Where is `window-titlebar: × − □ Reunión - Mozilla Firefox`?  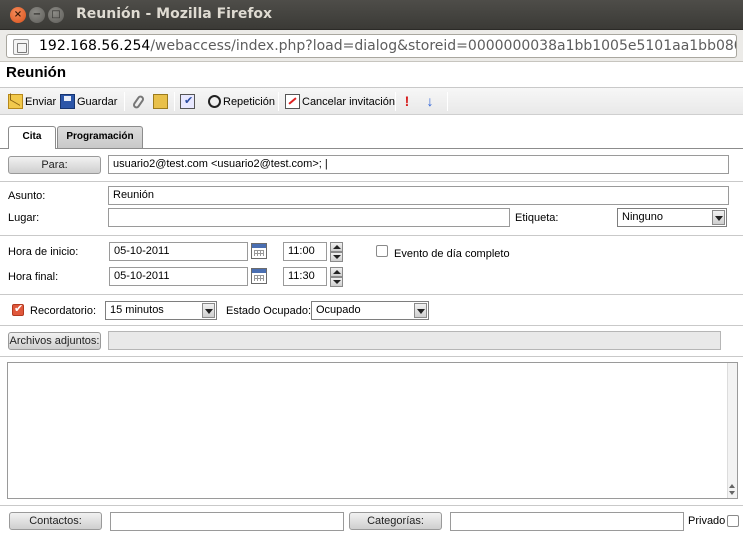 window-titlebar: × − □ Reunión - Mozilla Firefox is located at coordinates (371, 15).